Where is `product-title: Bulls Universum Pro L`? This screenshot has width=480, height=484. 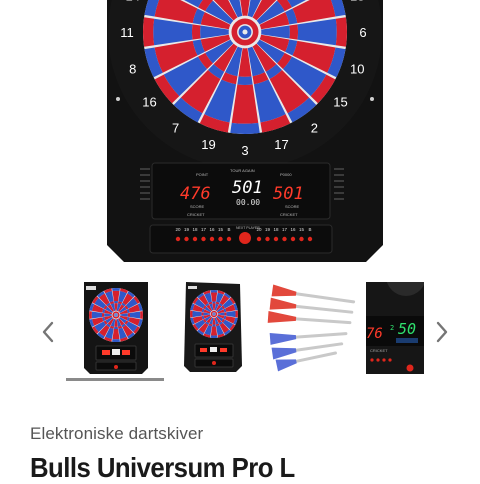
product-title: Bulls Universum Pro L is located at coordinates (162, 467).